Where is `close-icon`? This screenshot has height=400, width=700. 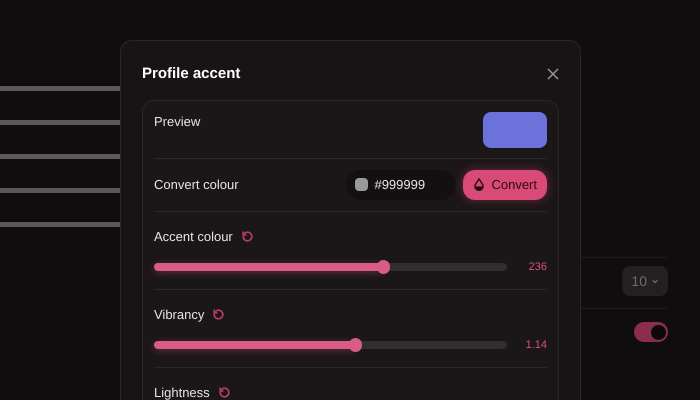 close-icon is located at coordinates (553, 74).